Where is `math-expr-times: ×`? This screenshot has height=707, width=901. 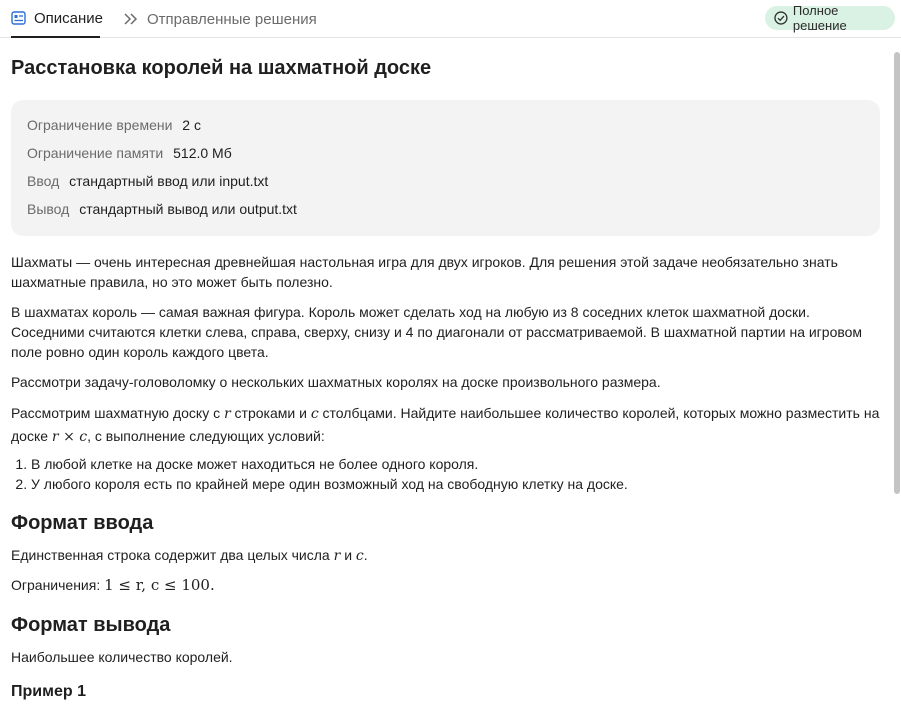
math-expr-times: × is located at coordinates (69, 437).